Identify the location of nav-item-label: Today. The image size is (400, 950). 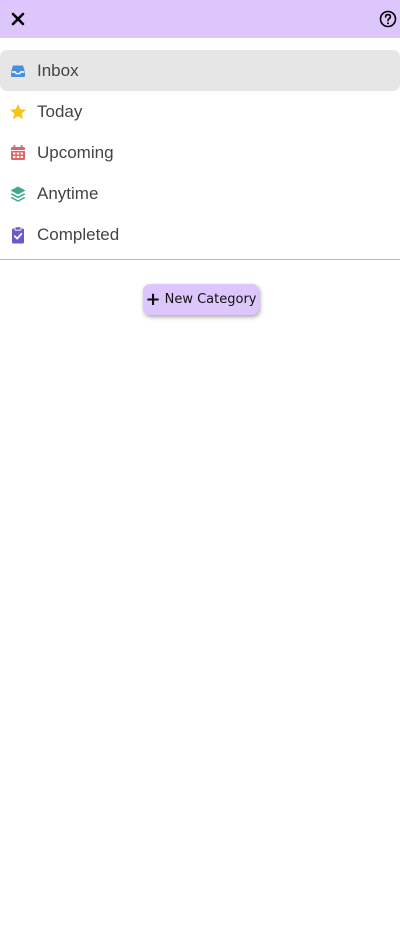
(60, 111).